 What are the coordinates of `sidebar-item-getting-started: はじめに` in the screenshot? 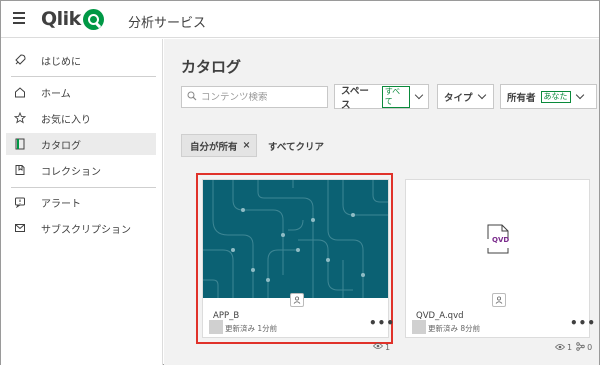 It's located at (81, 60).